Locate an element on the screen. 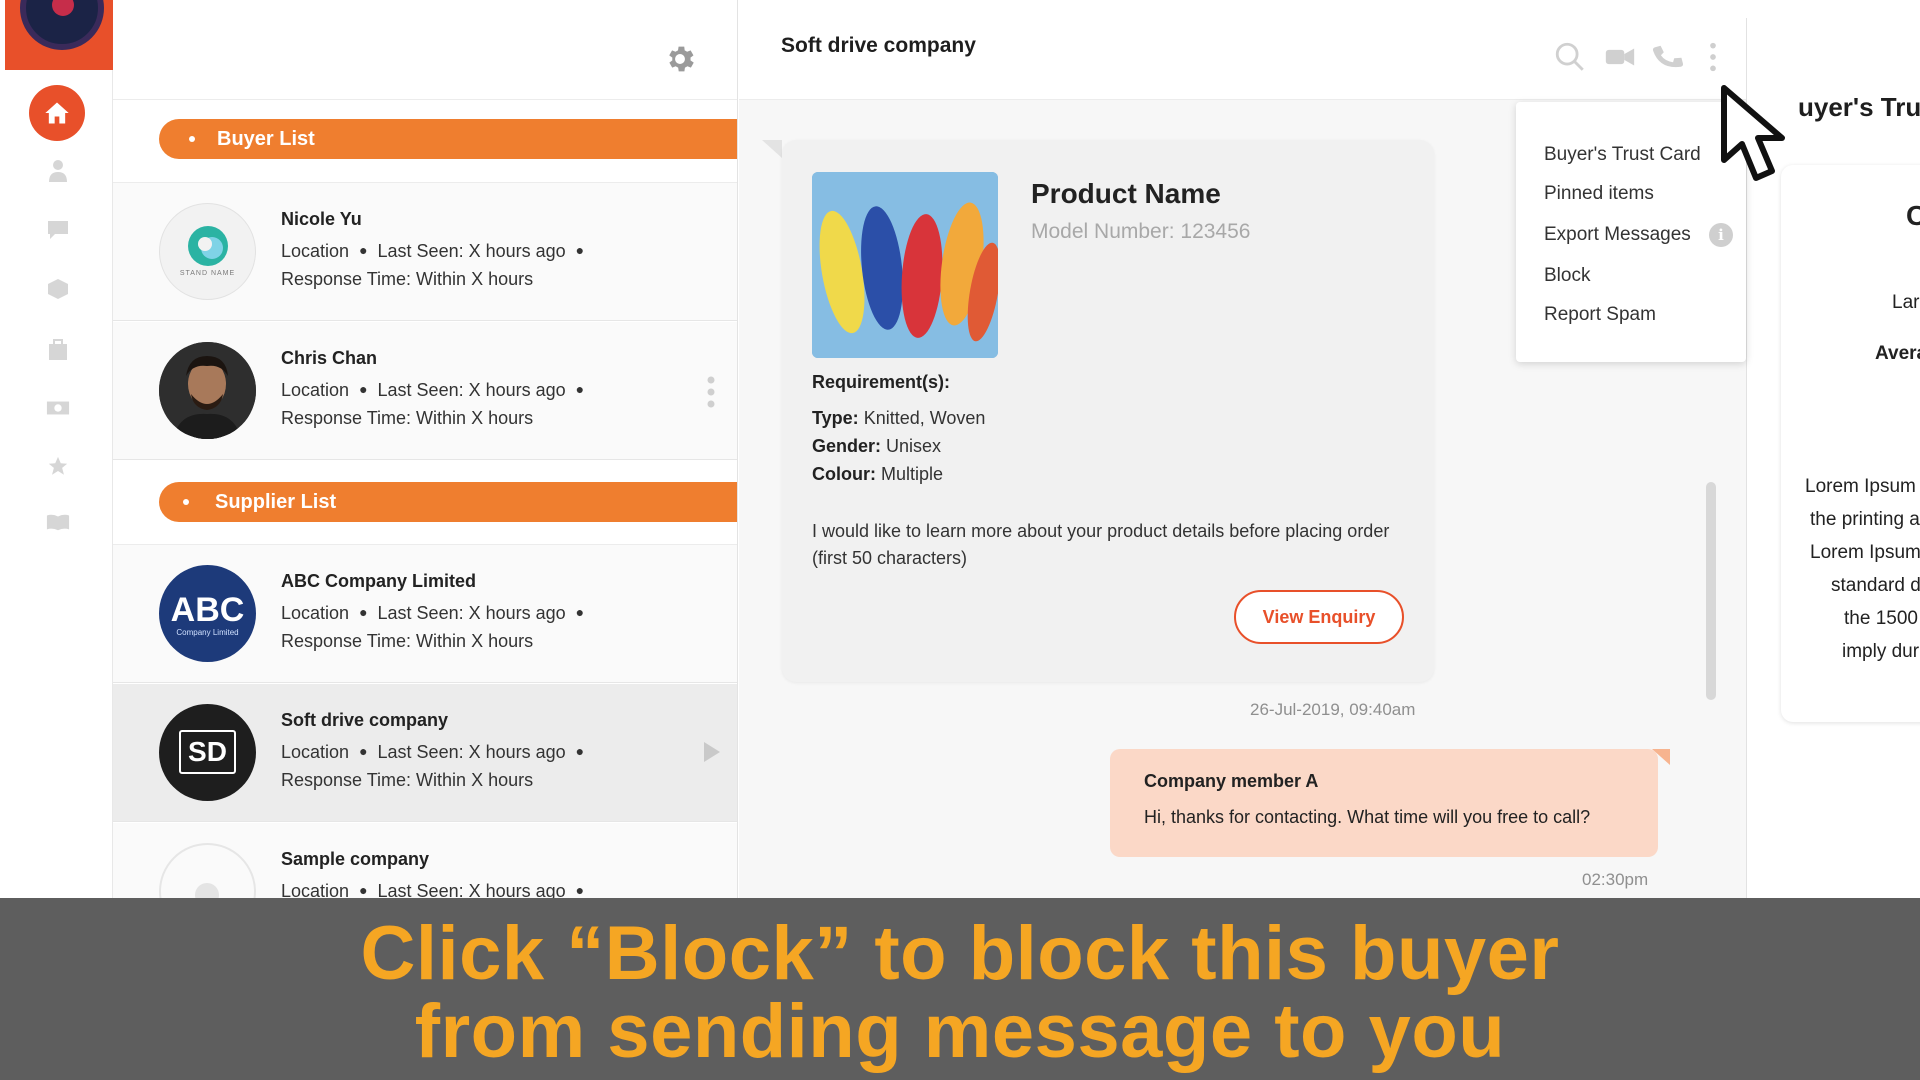  product-image is located at coordinates (905, 265).